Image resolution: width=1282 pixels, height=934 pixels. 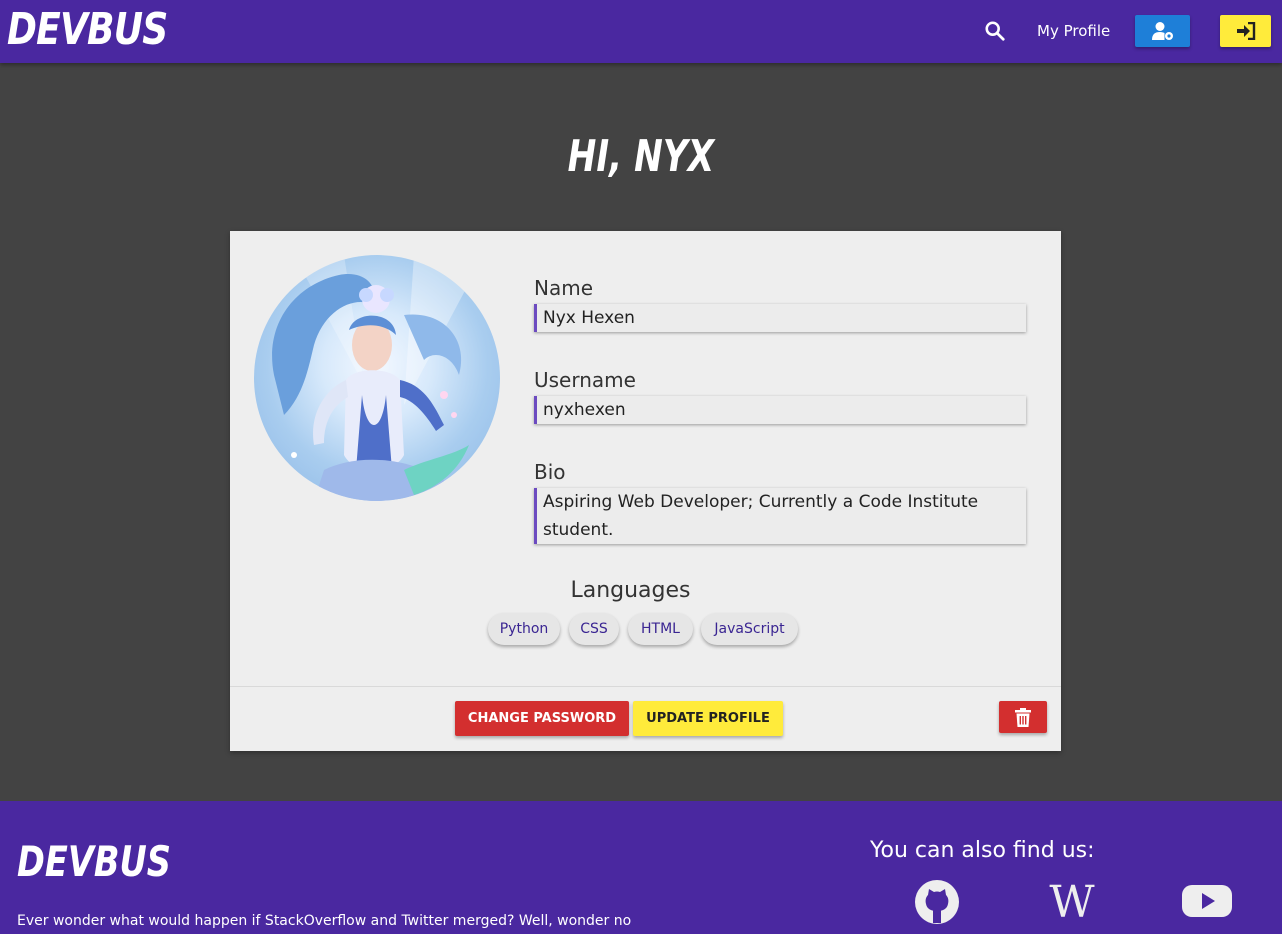 I want to click on github-icon, so click(x=937, y=902).